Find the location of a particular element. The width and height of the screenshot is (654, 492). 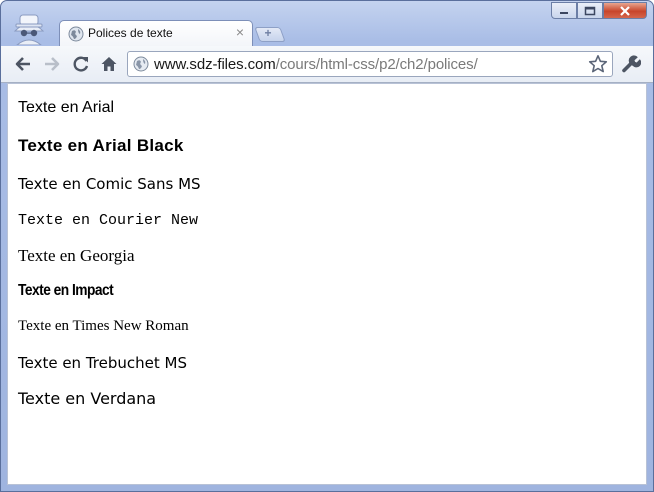

forward-arrow-icon is located at coordinates (52, 64).